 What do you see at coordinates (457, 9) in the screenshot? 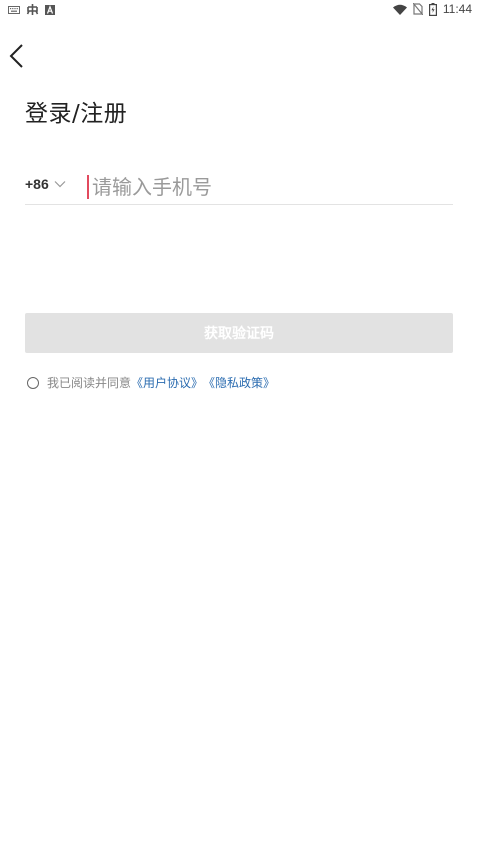
I see `status-time: 11:44` at bounding box center [457, 9].